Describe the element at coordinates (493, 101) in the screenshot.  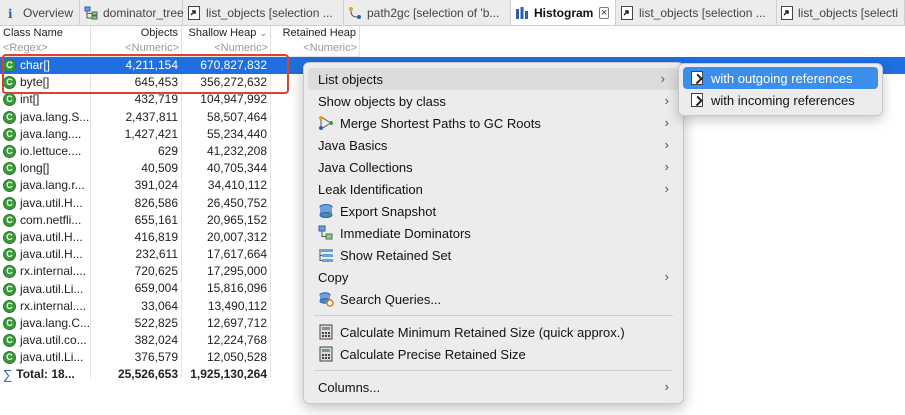
I see `menu-item-show-objects-by-class: Show objects by class ›` at that location.